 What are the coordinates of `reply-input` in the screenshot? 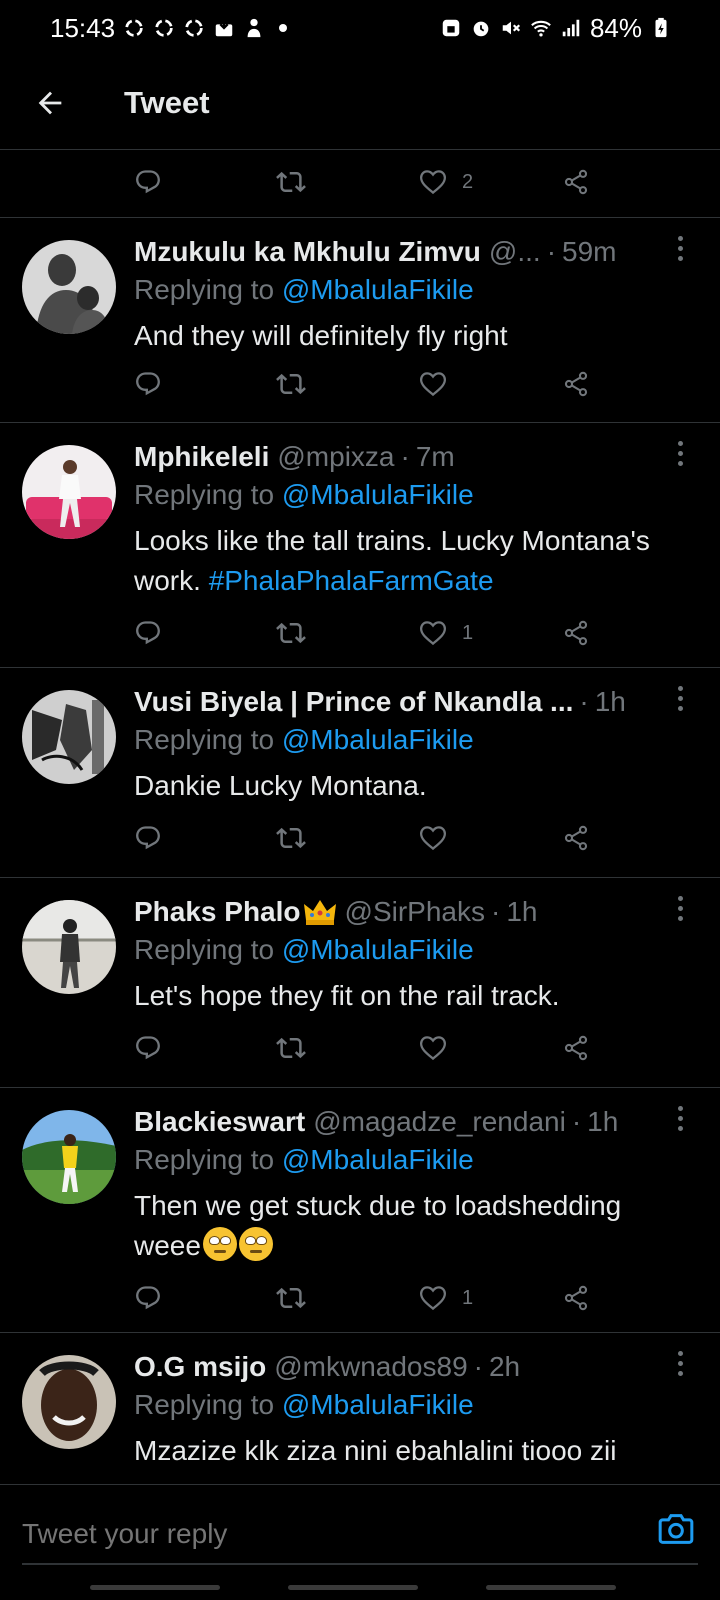 It's located at (322, 1534).